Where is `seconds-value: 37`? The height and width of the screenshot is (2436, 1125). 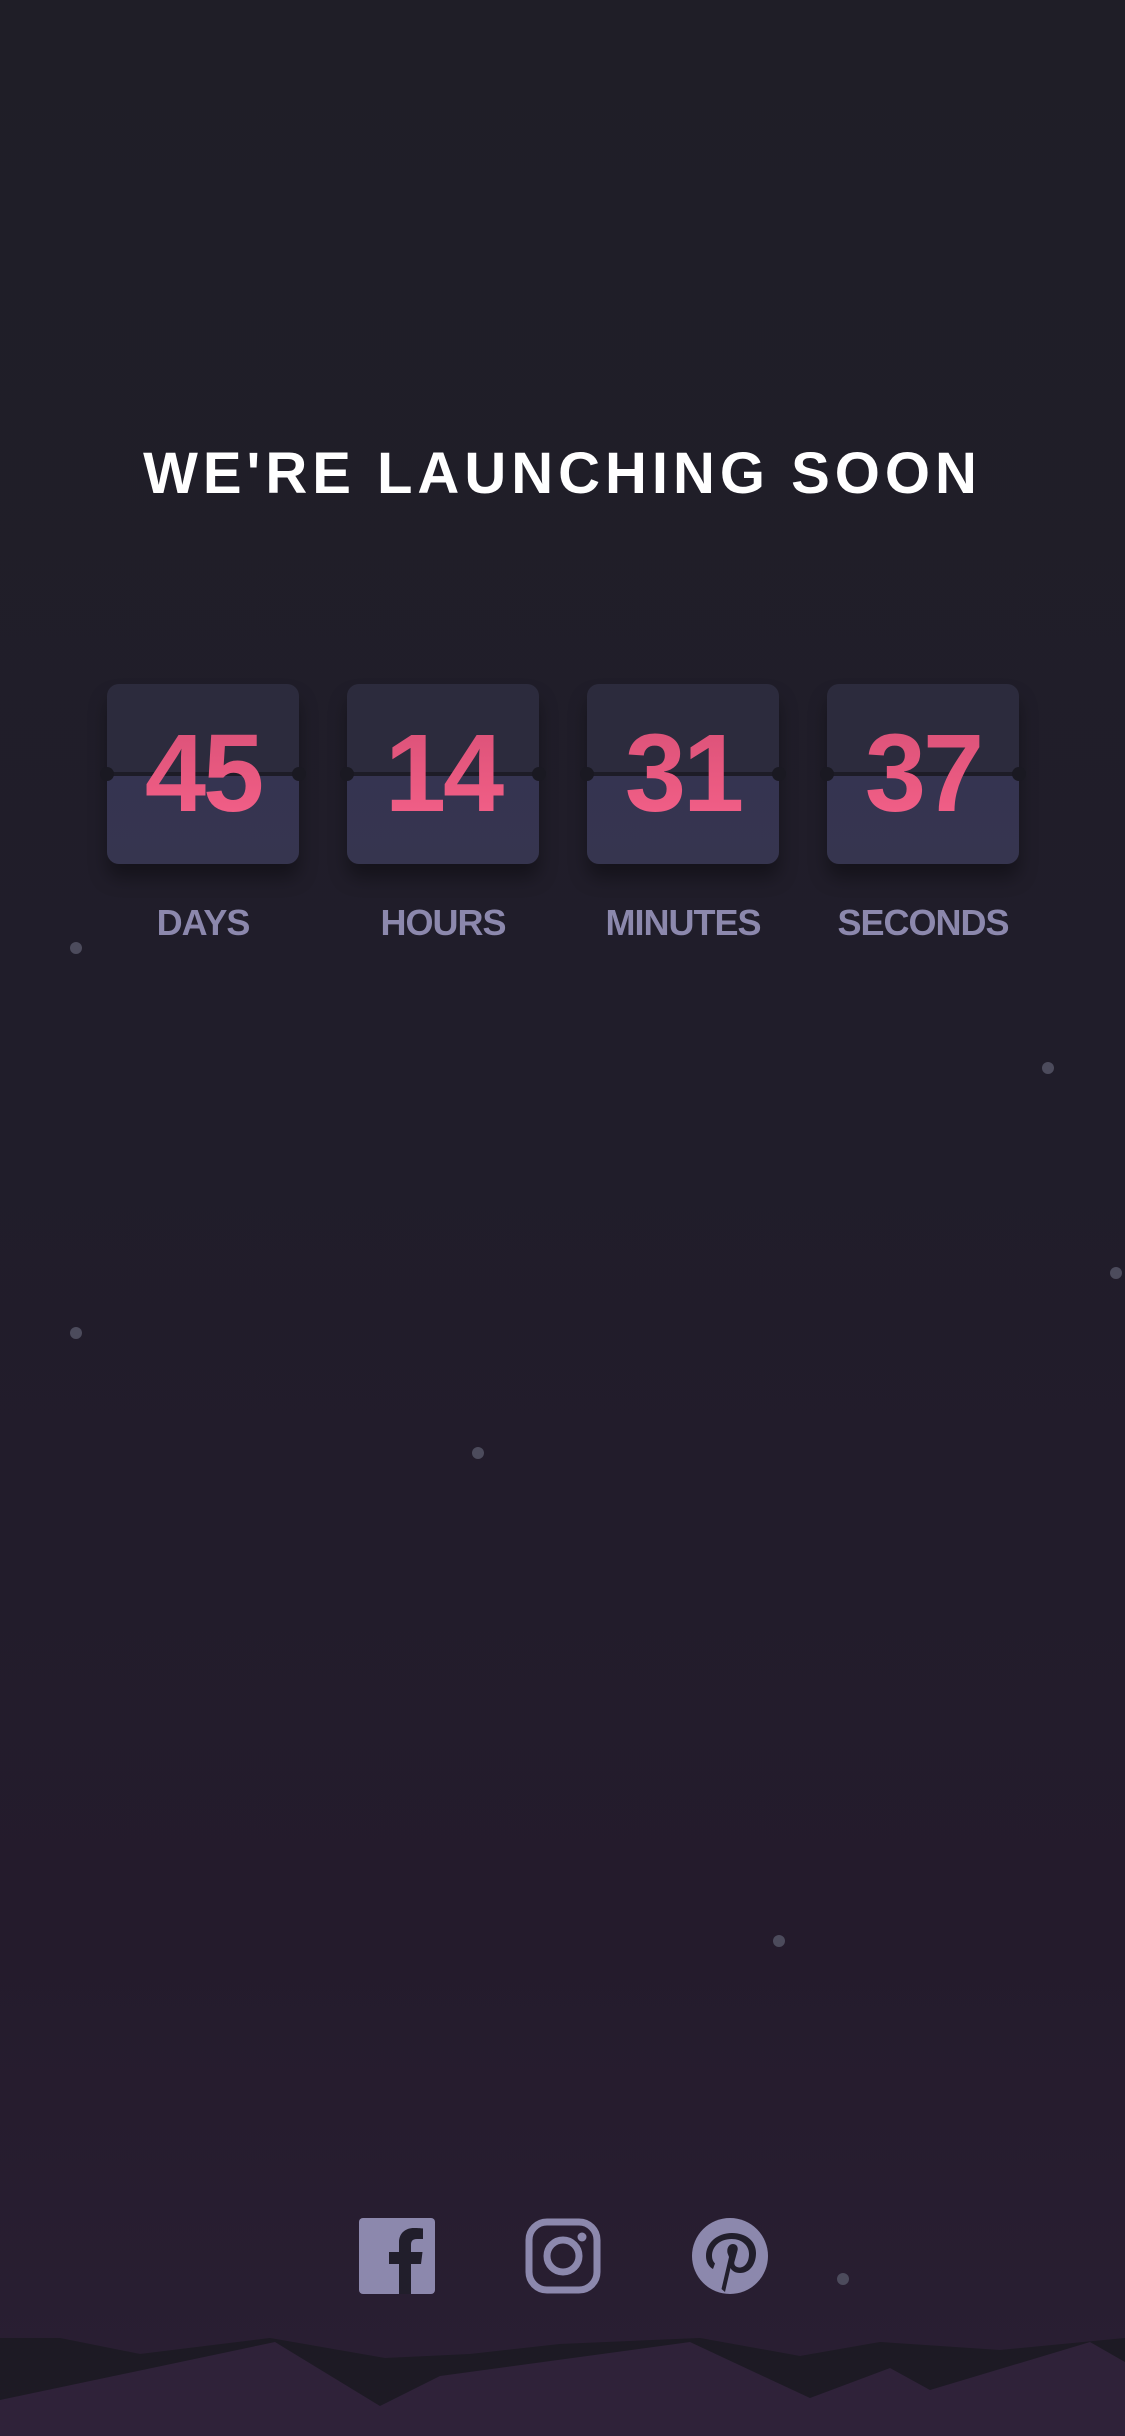 seconds-value: 37 is located at coordinates (923, 774).